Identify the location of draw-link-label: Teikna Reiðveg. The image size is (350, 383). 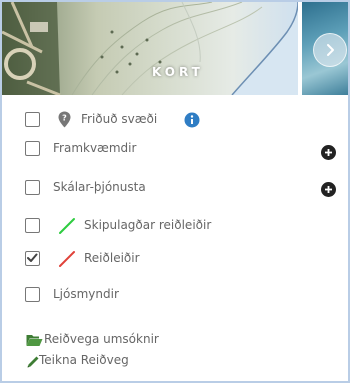
(84, 360).